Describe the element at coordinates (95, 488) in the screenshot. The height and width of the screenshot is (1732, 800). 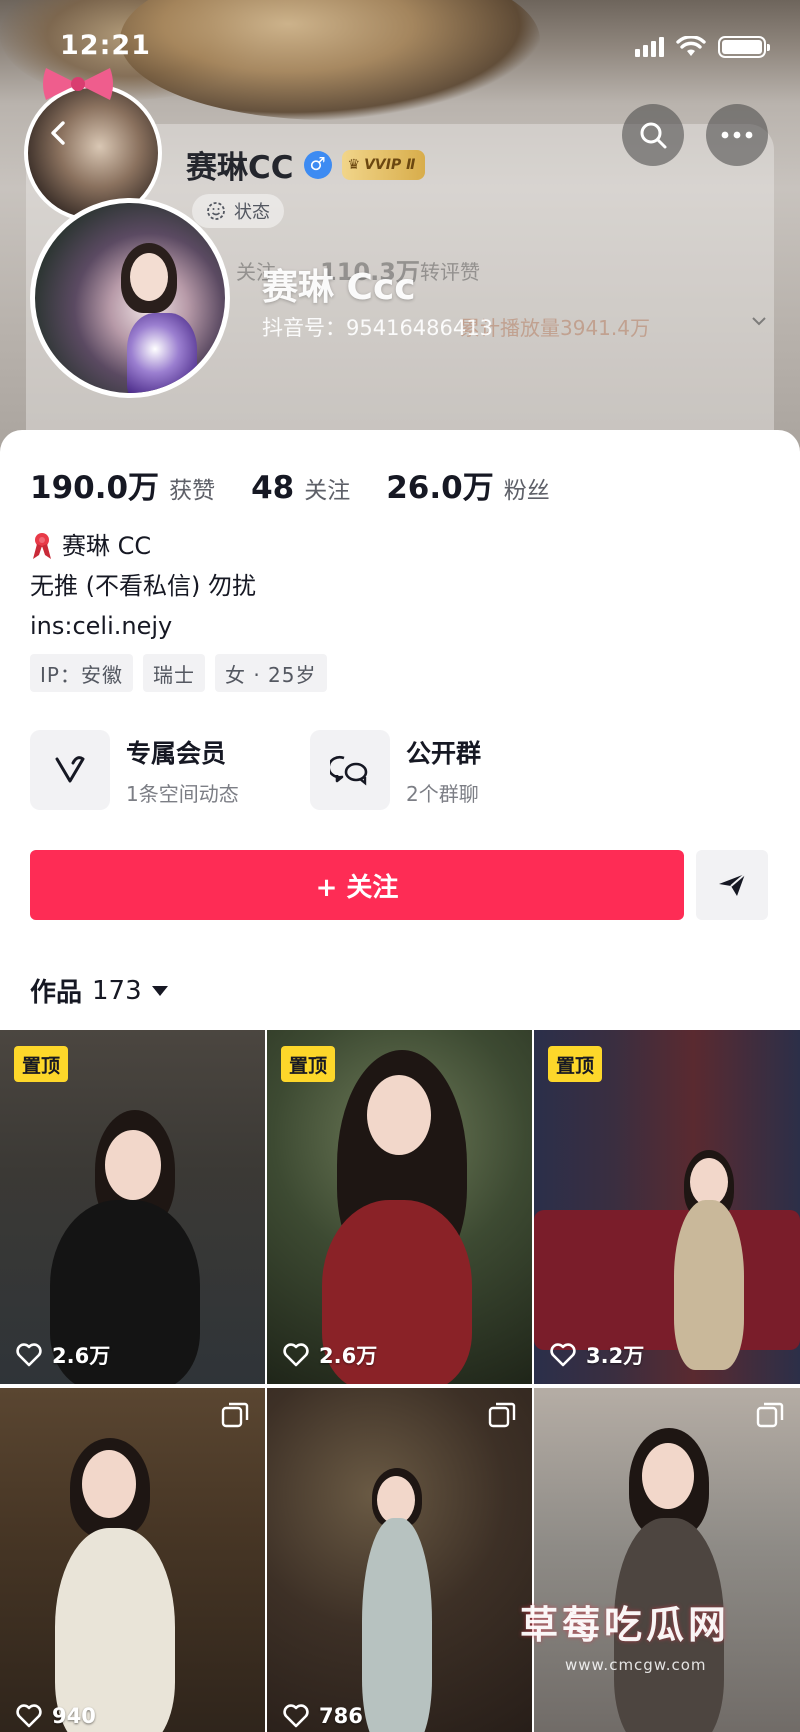
I see `likes-value: 190.0万` at that location.